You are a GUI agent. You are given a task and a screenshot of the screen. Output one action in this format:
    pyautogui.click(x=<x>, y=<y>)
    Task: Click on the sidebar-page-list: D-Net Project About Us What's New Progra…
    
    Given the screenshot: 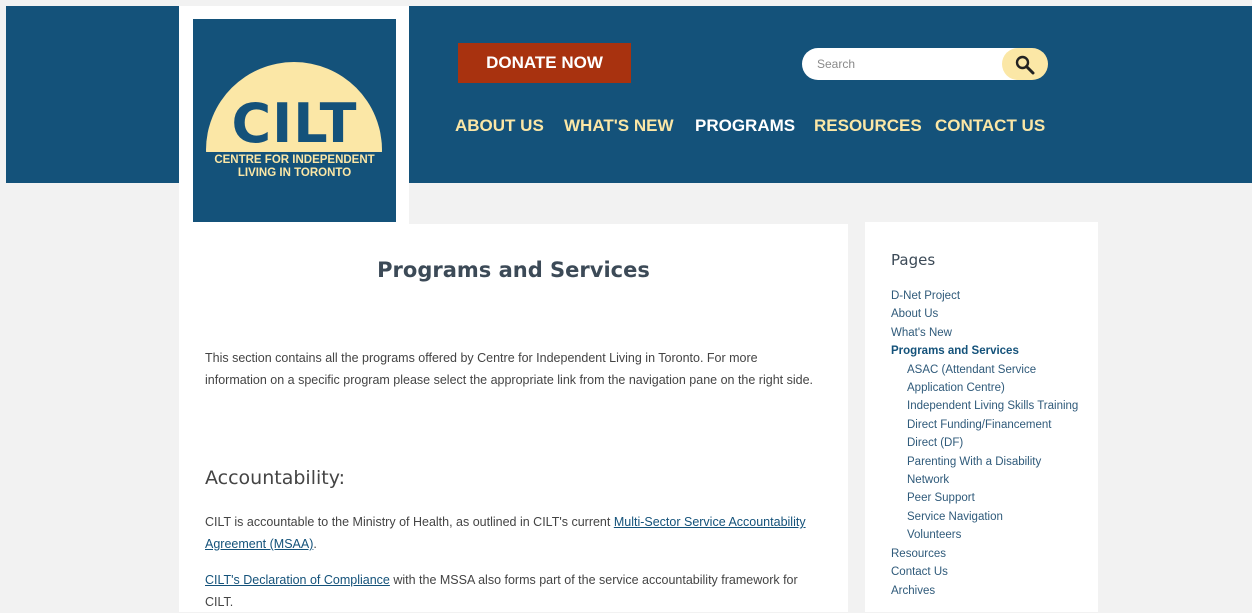 What is the action you would take?
    pyautogui.click(x=986, y=443)
    